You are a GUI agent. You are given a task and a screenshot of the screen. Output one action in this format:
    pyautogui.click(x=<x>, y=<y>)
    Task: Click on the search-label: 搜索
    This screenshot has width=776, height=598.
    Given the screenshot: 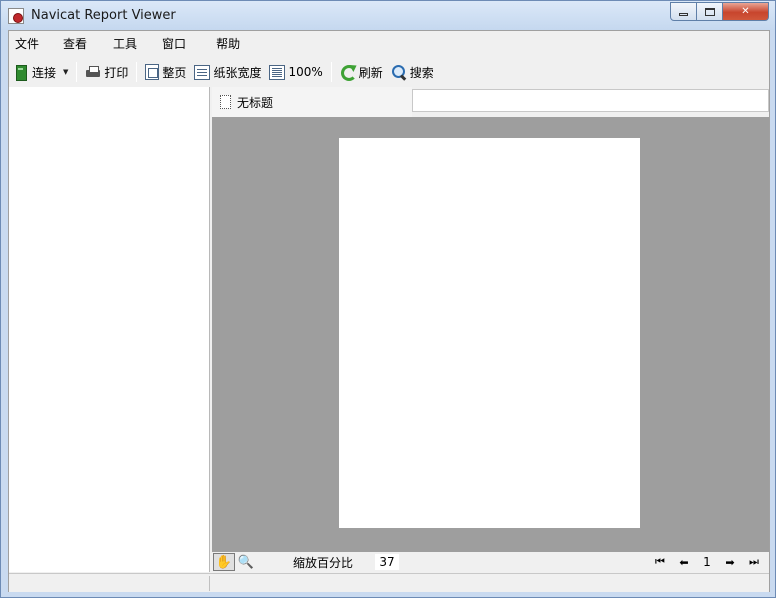 What is the action you would take?
    pyautogui.click(x=421, y=72)
    